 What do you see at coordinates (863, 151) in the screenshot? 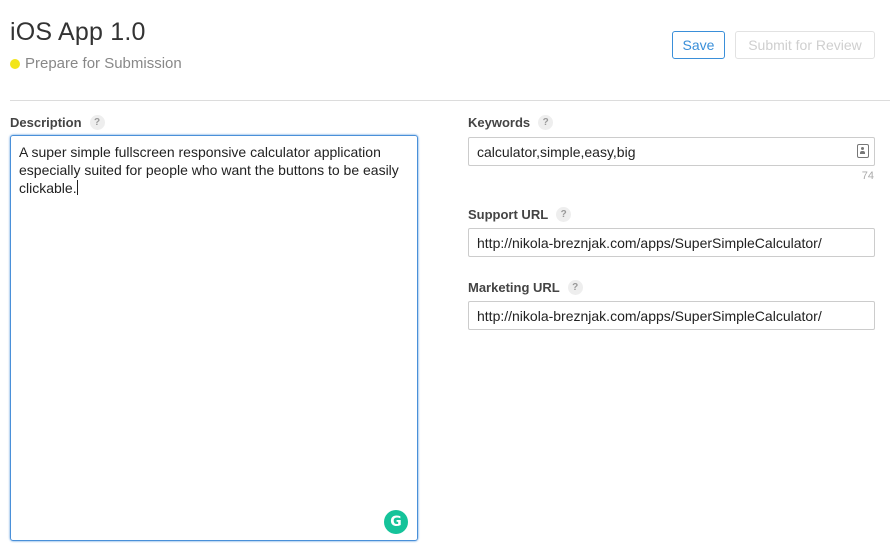
I see `contact-card-icon` at bounding box center [863, 151].